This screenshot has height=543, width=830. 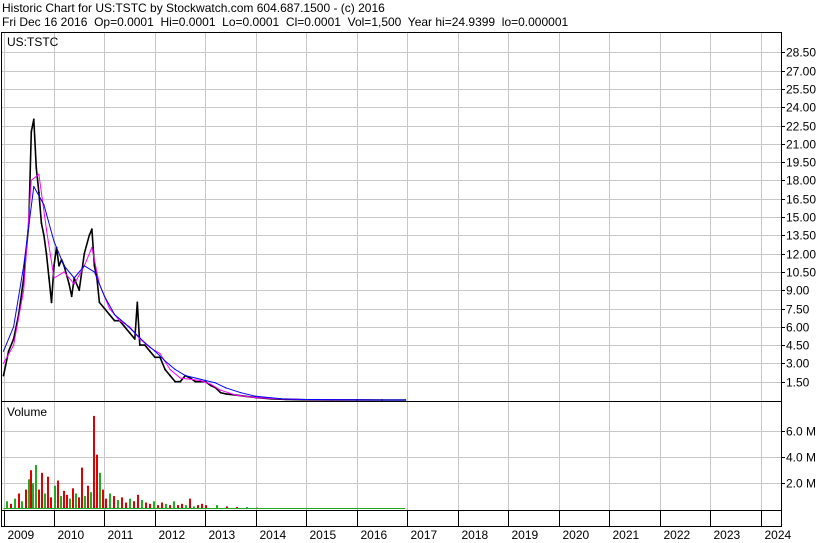 What do you see at coordinates (71, 535) in the screenshot?
I see `year-label: 2010` at bounding box center [71, 535].